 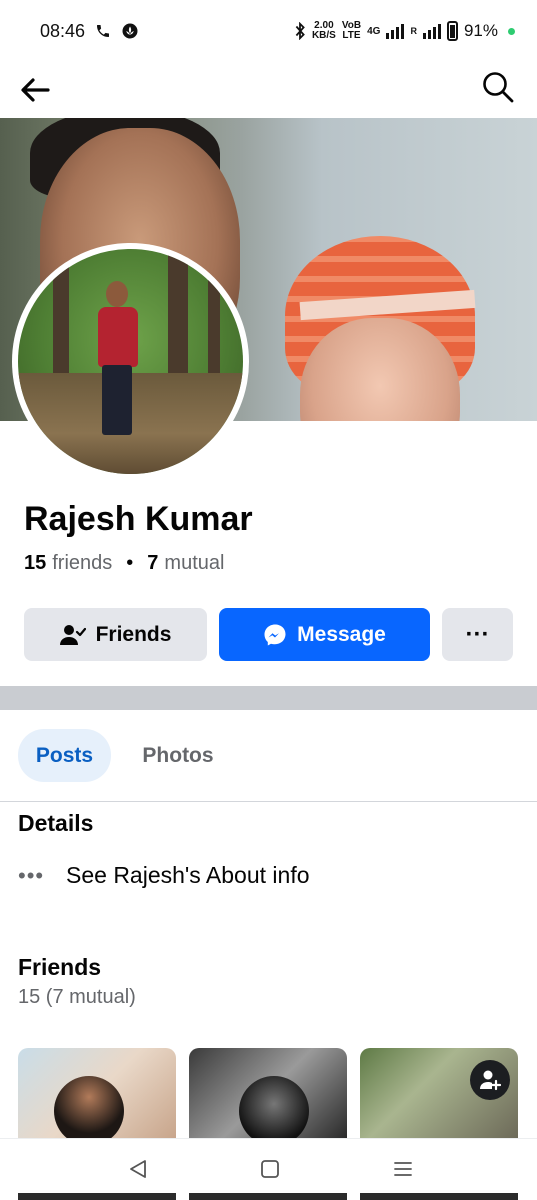 What do you see at coordinates (413, 31) in the screenshot?
I see `roaming-indicator: R` at bounding box center [413, 31].